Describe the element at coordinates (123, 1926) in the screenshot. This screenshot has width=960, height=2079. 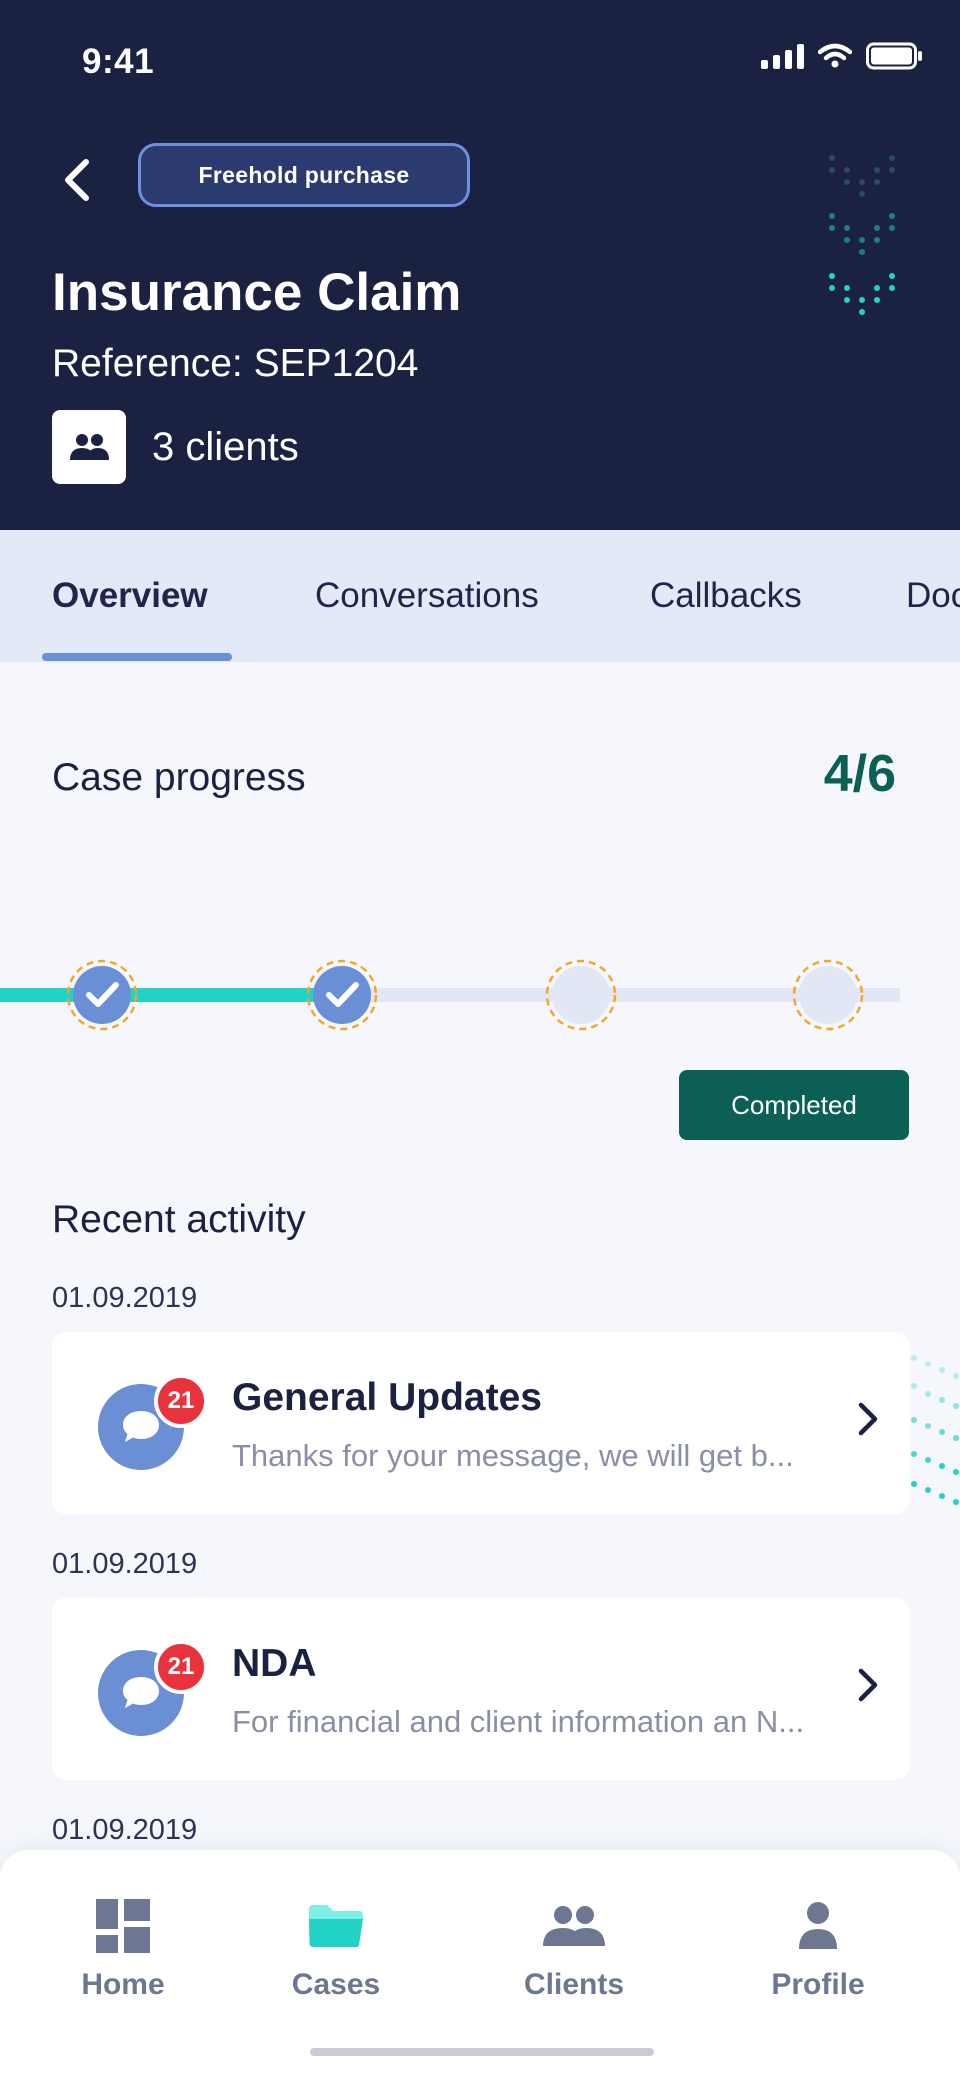
I see `home-grid-icon` at that location.